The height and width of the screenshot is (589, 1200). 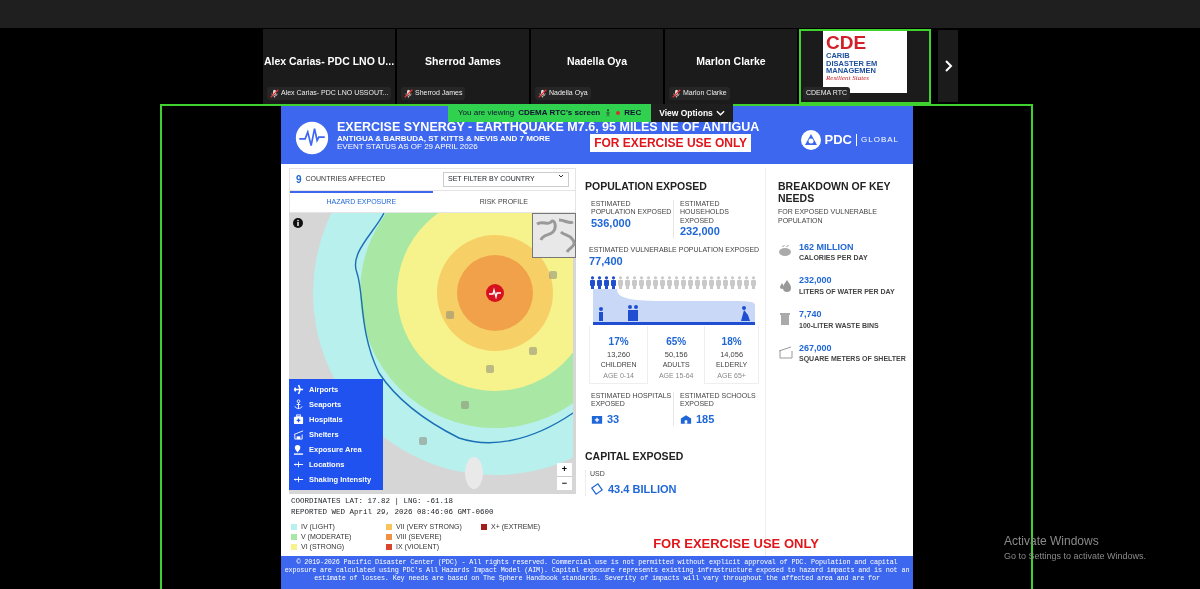 I want to click on stat-value: 77,400, so click(x=606, y=261).